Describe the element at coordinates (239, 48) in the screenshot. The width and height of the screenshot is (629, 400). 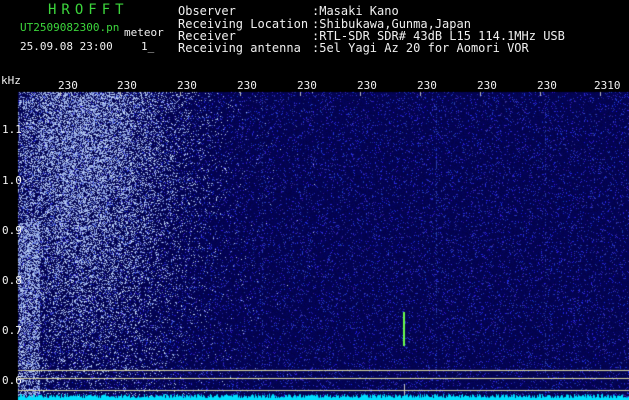
I see `label-antenna: Receiving antenna` at that location.